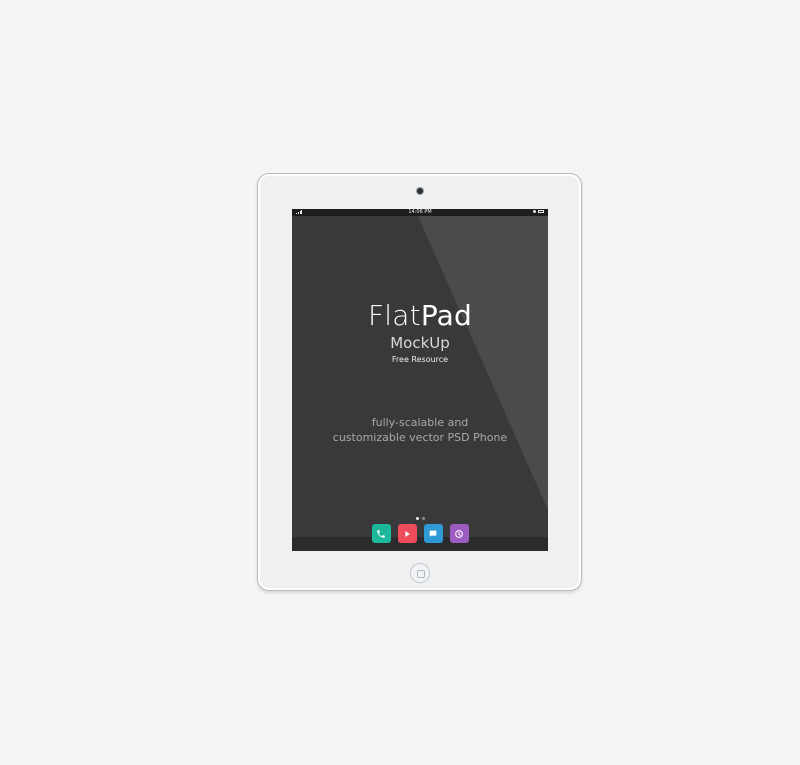 Image resolution: width=800 pixels, height=765 pixels. I want to click on bluetooth-icon, so click(534, 211).